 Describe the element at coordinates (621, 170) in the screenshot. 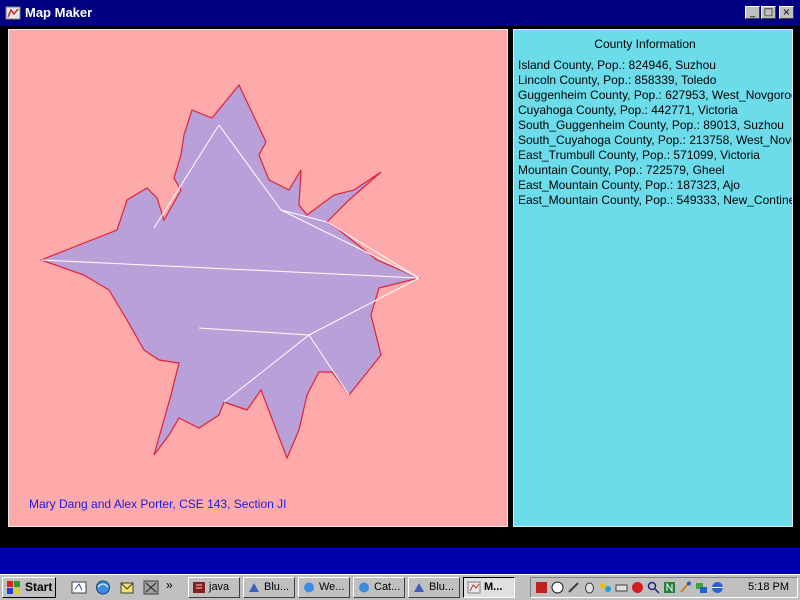

I see `county-list-item: Mountain County, Pop.: 722579, Gheel` at that location.